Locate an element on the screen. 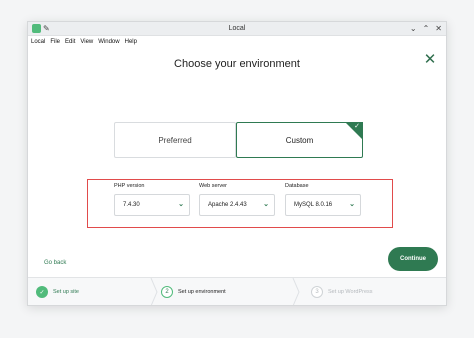 The image size is (474, 338). preferred-option: Preferred is located at coordinates (175, 140).